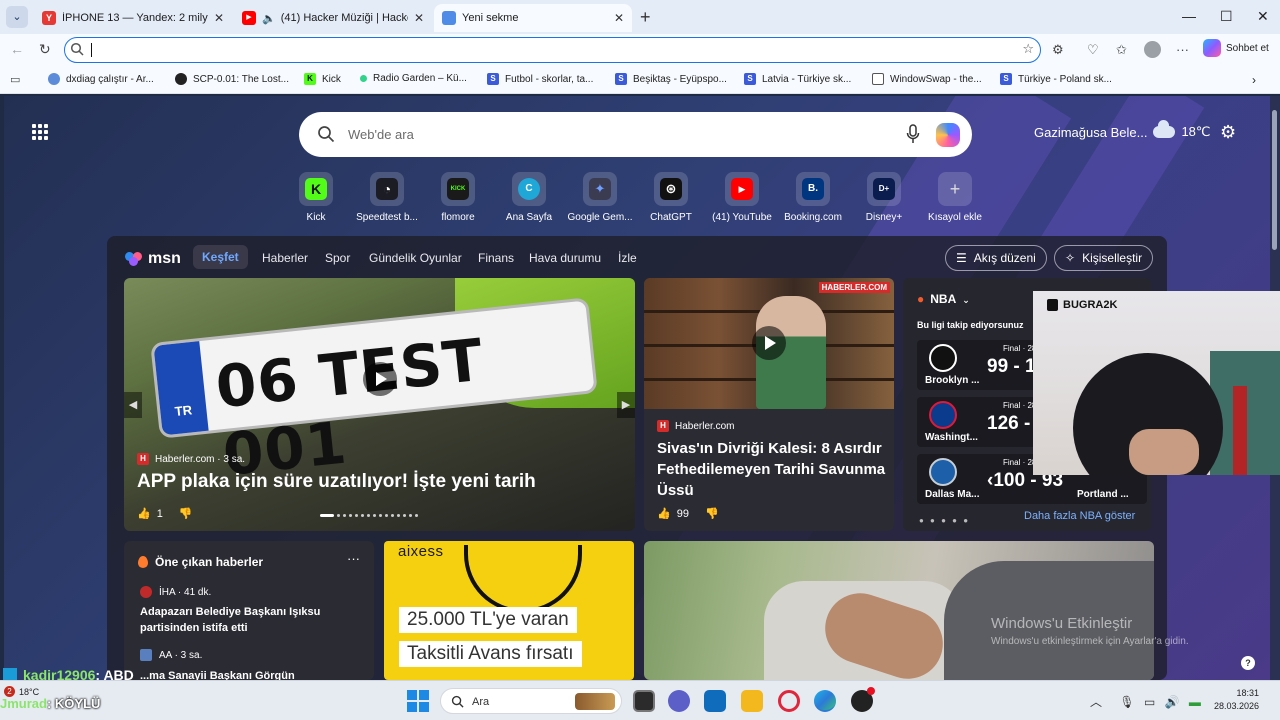 The image size is (1280, 720). Describe the element at coordinates (17, 49) in the screenshot. I see `back-arrow-icon: ←` at that location.